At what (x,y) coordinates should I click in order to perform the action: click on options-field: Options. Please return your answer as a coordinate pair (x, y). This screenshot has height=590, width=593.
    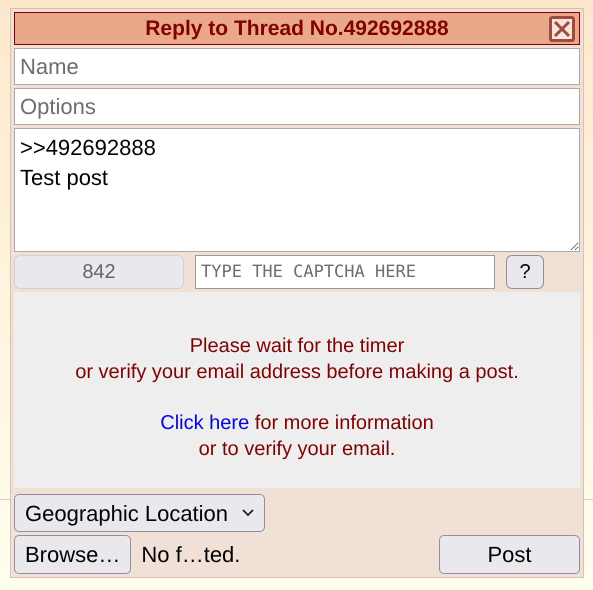
    Looking at the image, I should click on (297, 106).